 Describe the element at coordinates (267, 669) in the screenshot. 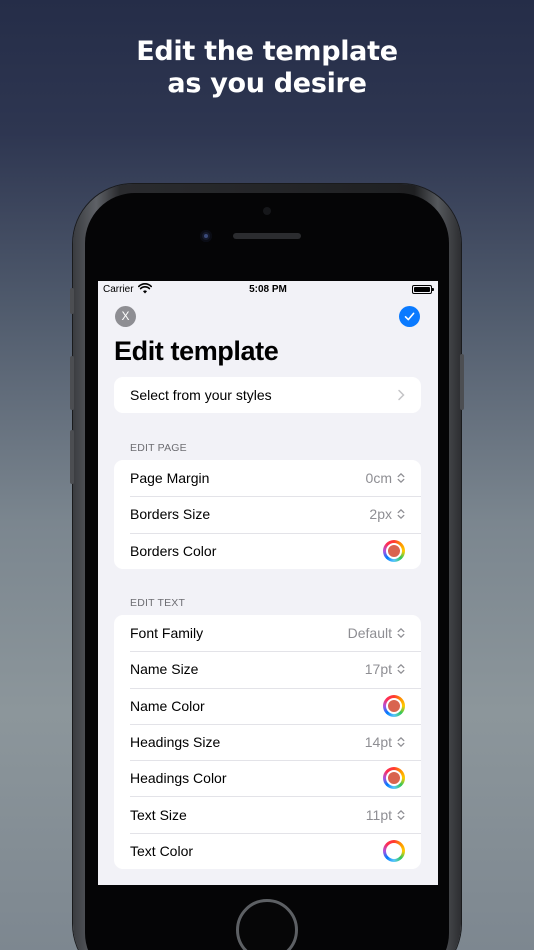

I see `name-size-row: Name Size 17pt` at that location.